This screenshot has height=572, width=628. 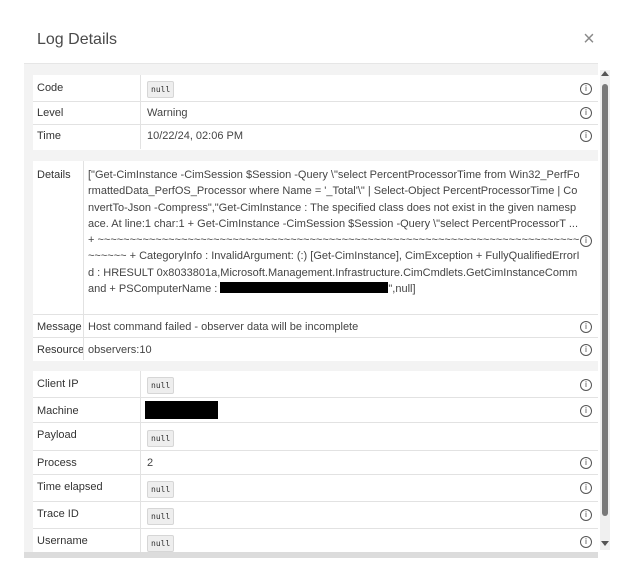 I want to click on row-value: 10/22/24, 02:06 PM, so click(x=195, y=136).